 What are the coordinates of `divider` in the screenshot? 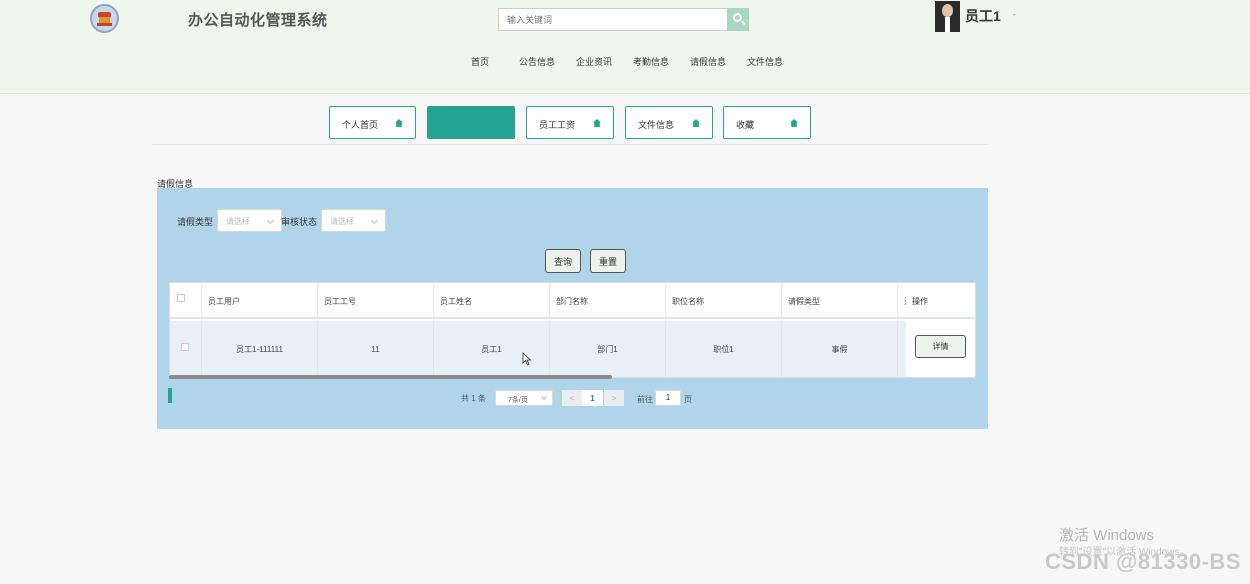 It's located at (570, 144).